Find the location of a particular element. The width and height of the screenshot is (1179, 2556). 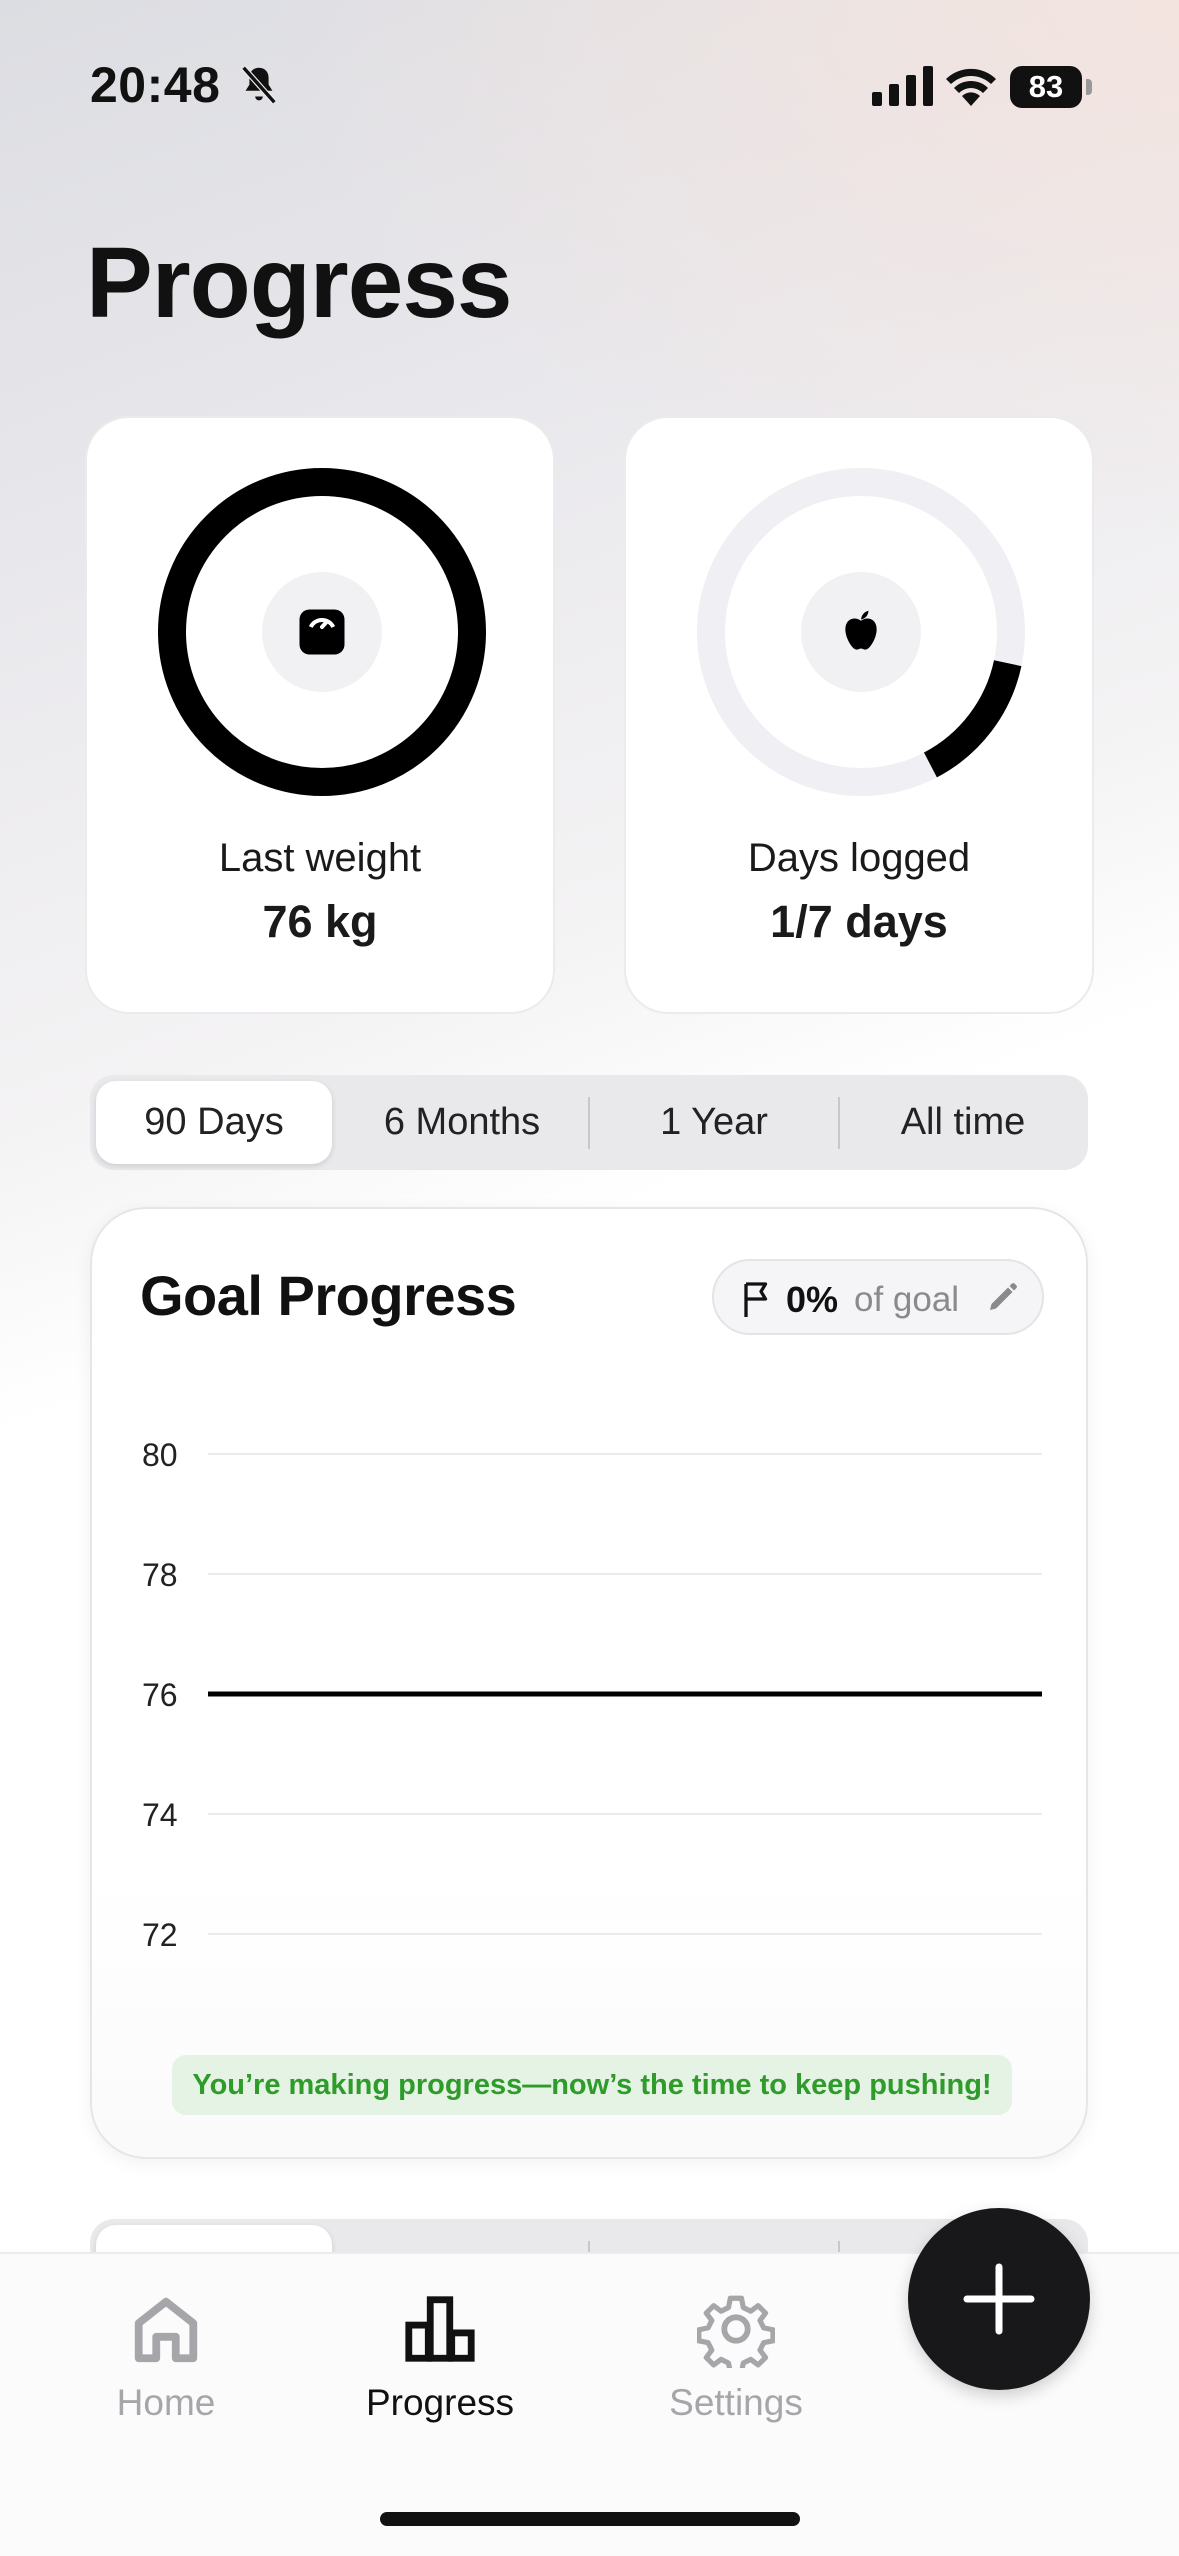

tab-settings-label: Settings is located at coordinates (736, 2402).